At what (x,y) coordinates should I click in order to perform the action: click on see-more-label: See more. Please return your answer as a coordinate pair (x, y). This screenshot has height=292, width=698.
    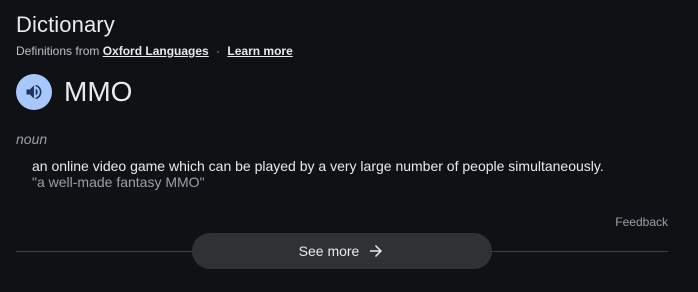
    Looking at the image, I should click on (329, 251).